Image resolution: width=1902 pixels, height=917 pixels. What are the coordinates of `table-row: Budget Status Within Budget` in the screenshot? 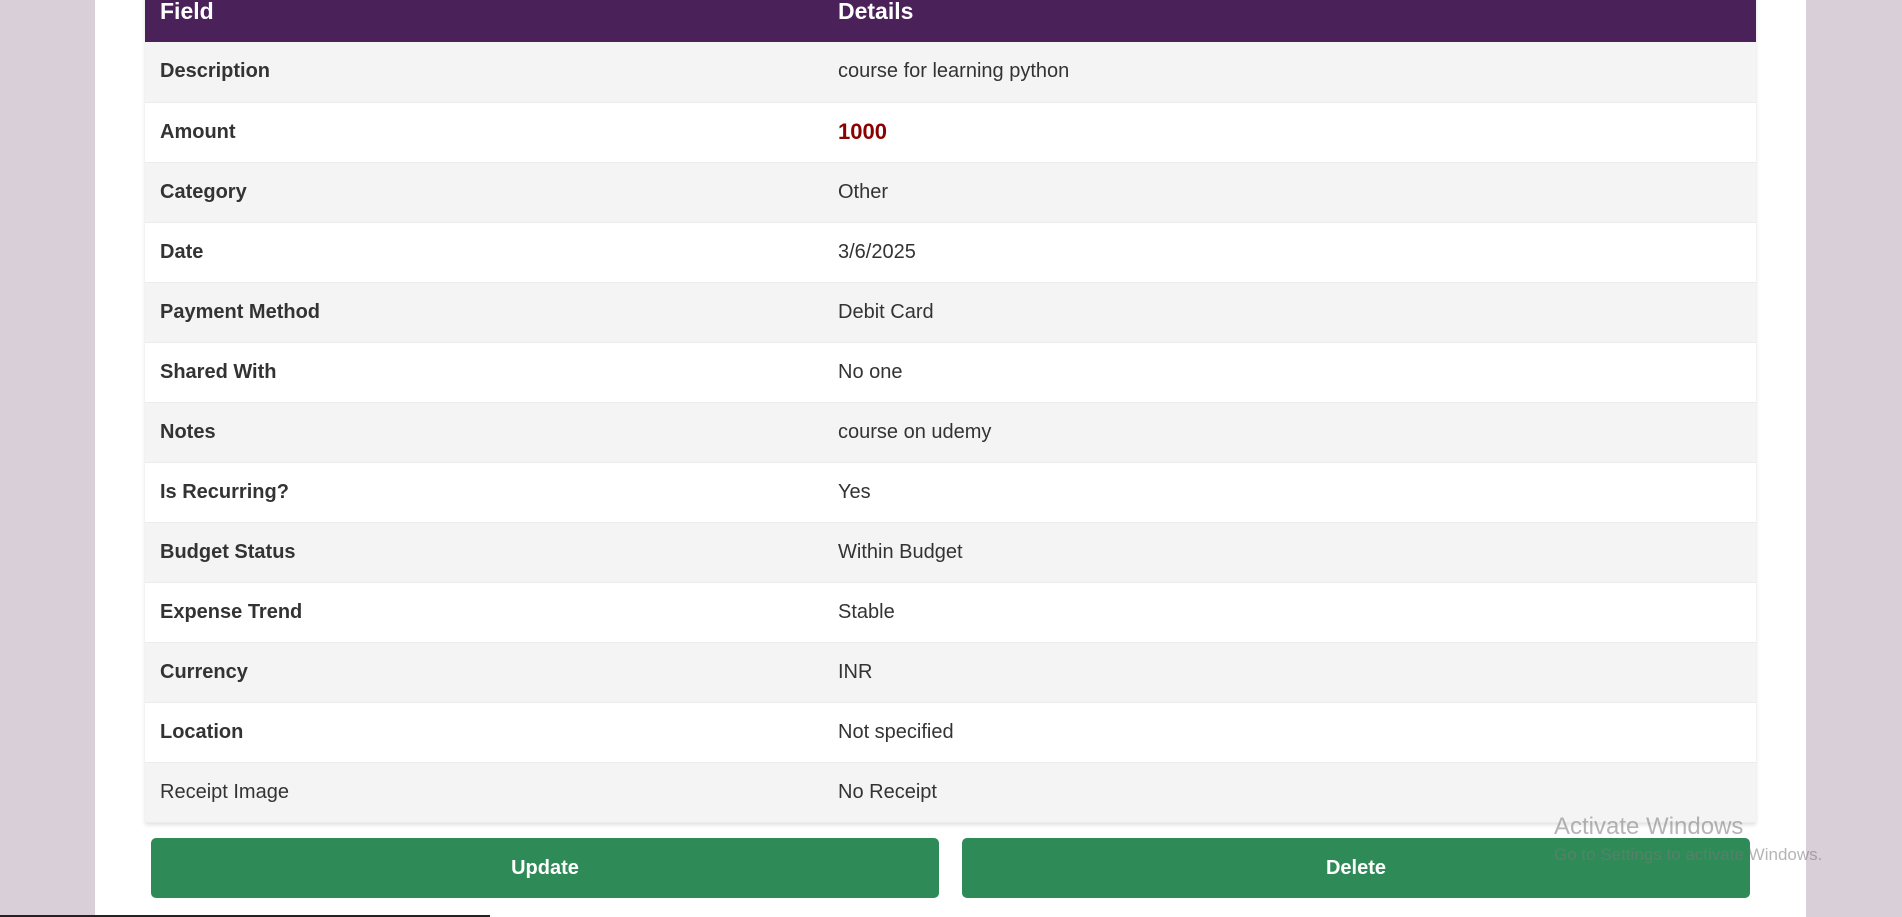 It's located at (950, 552).